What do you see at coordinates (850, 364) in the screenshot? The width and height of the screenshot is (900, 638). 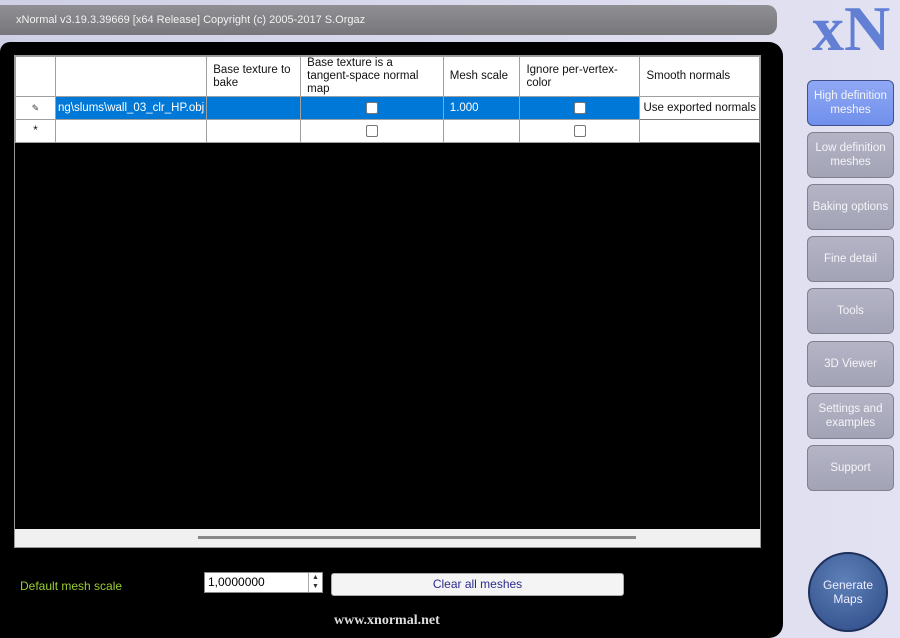 I see `nav-3d-viewer: 3D Viewer` at bounding box center [850, 364].